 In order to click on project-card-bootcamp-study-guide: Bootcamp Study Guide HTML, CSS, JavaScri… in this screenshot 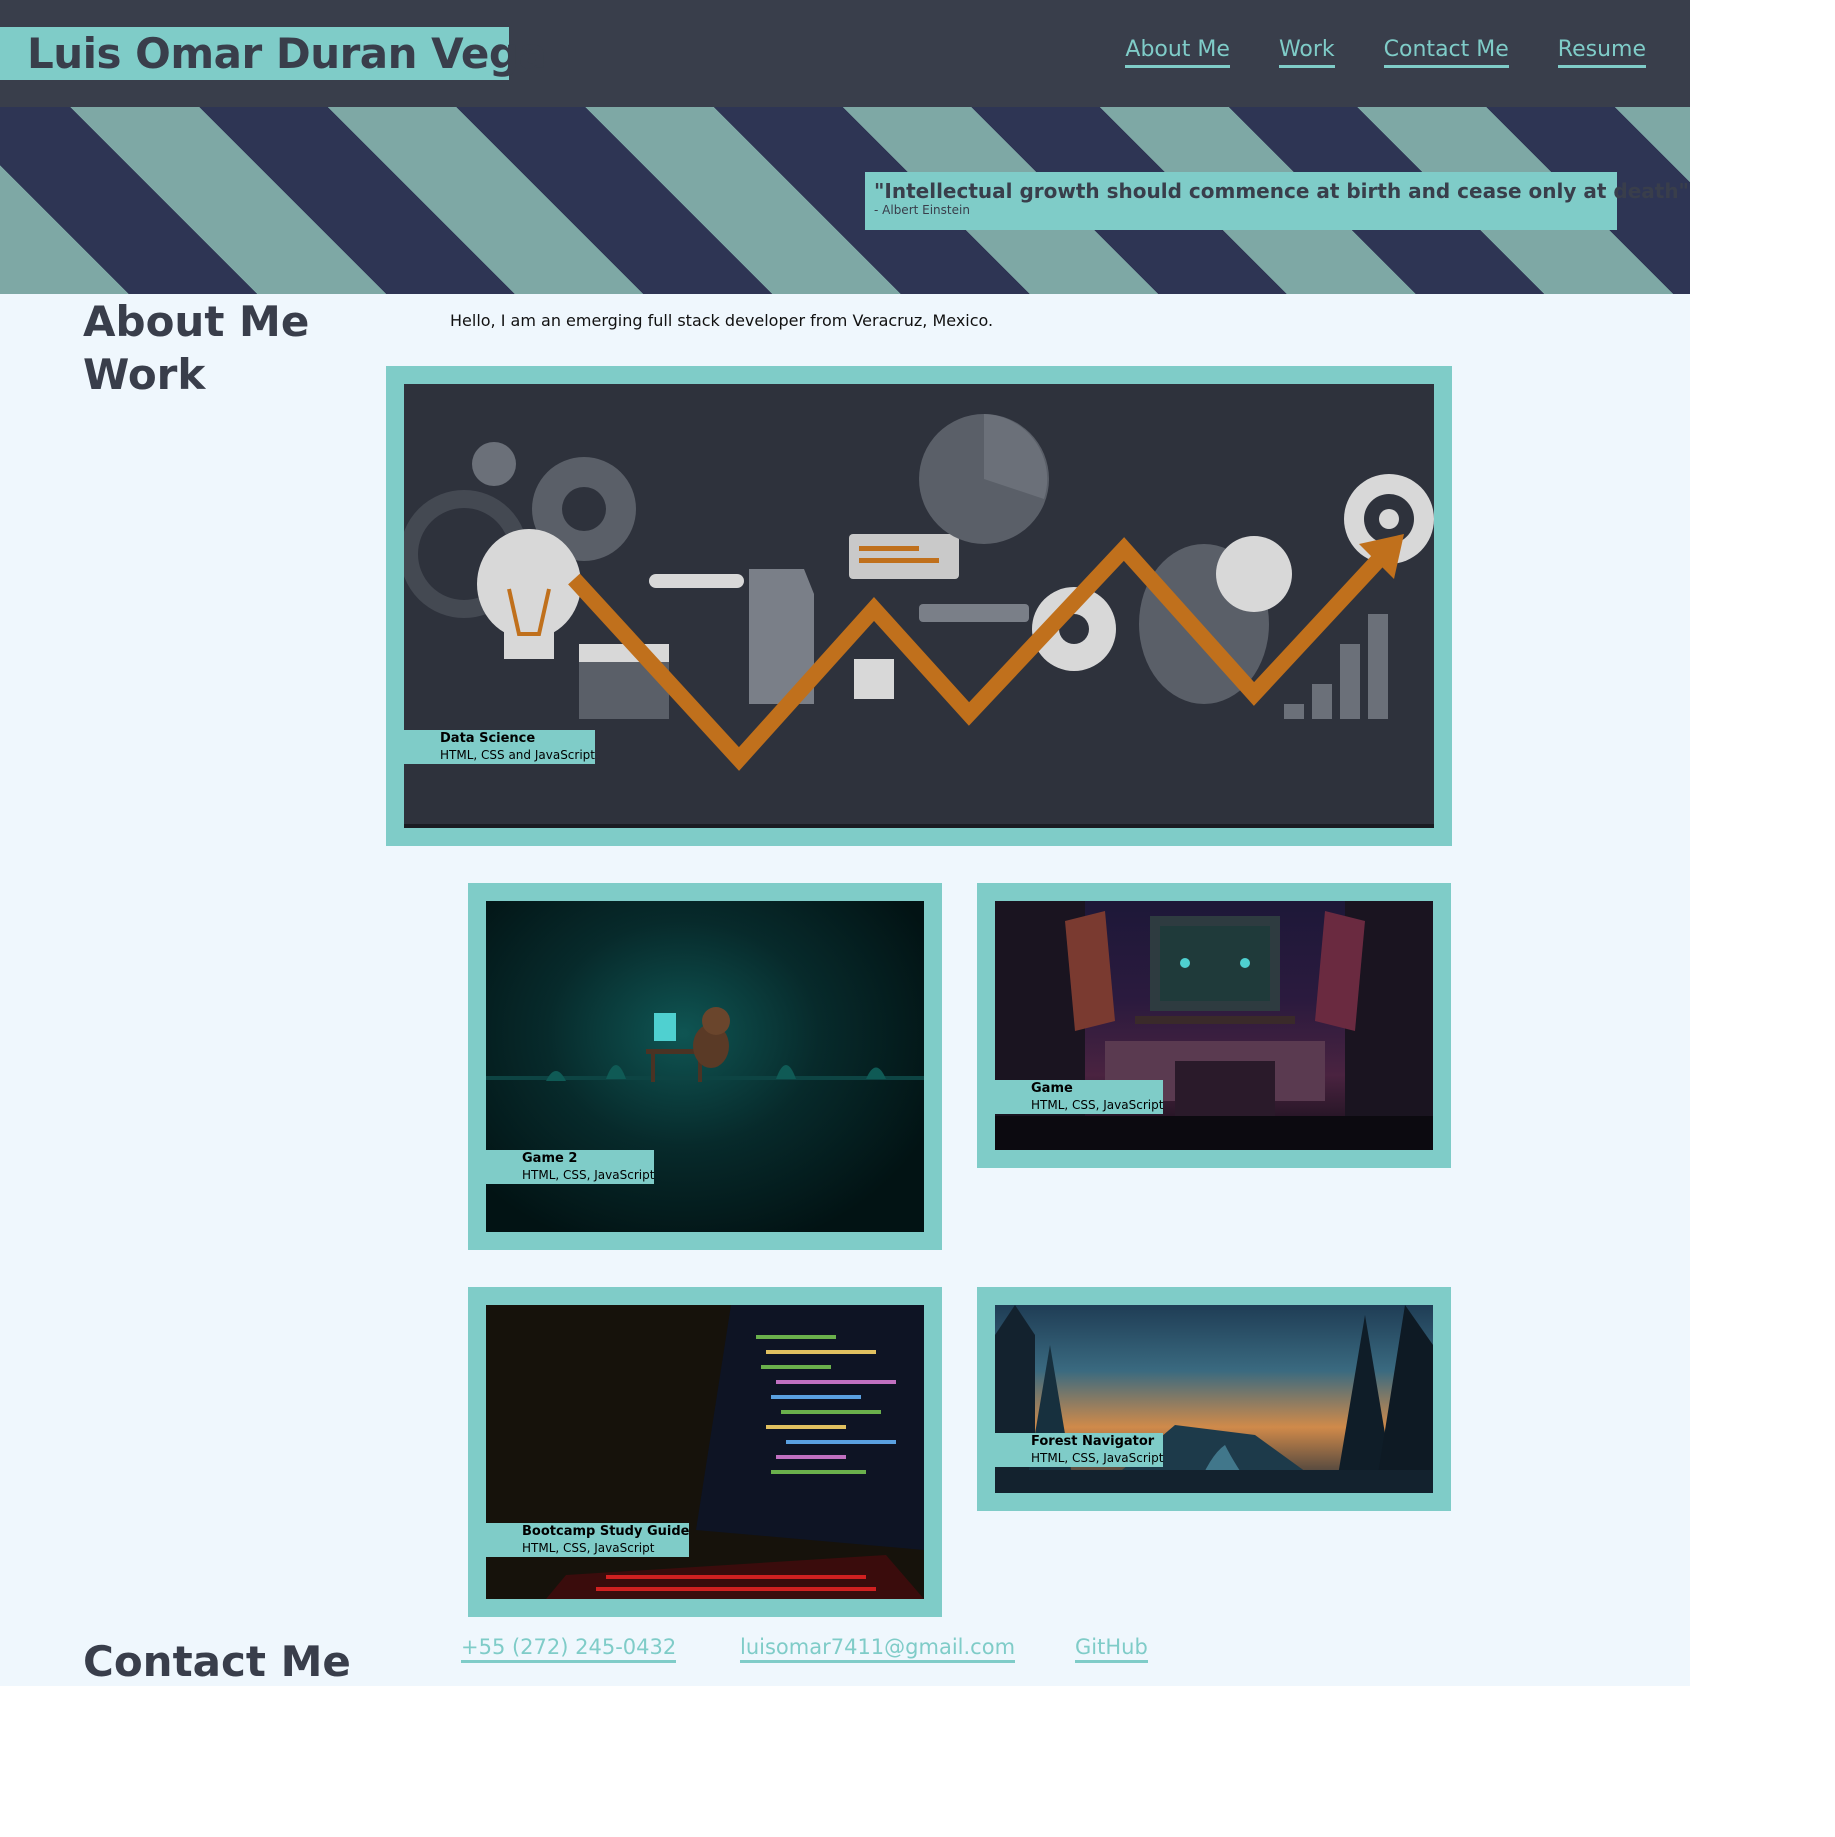, I will do `click(705, 1452)`.